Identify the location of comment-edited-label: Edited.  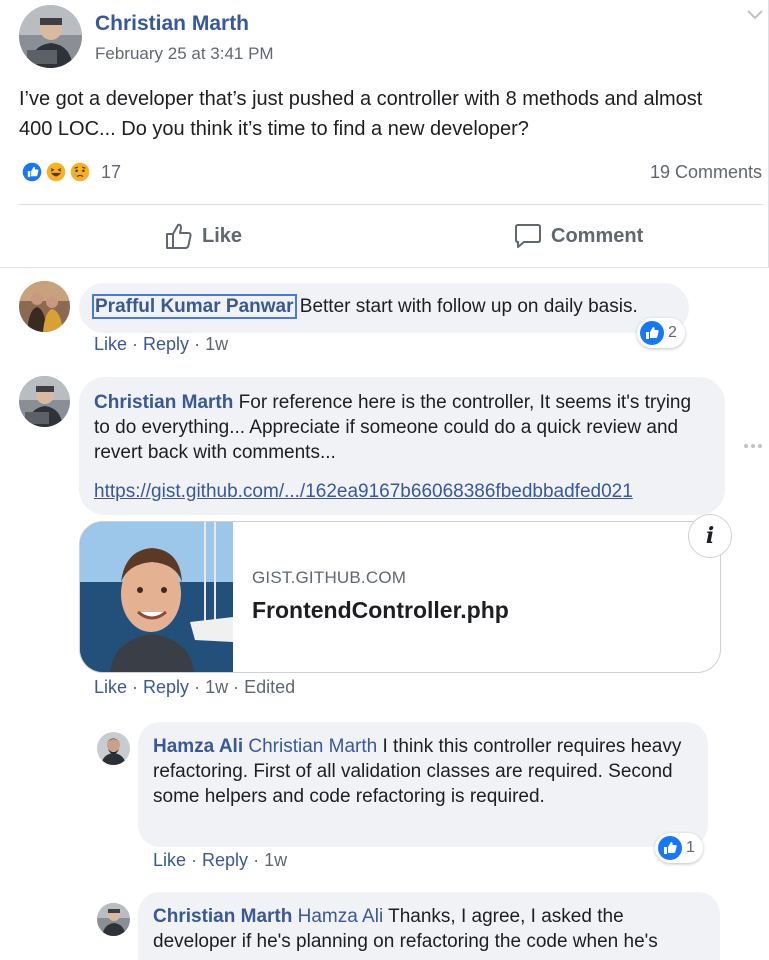
(269, 687).